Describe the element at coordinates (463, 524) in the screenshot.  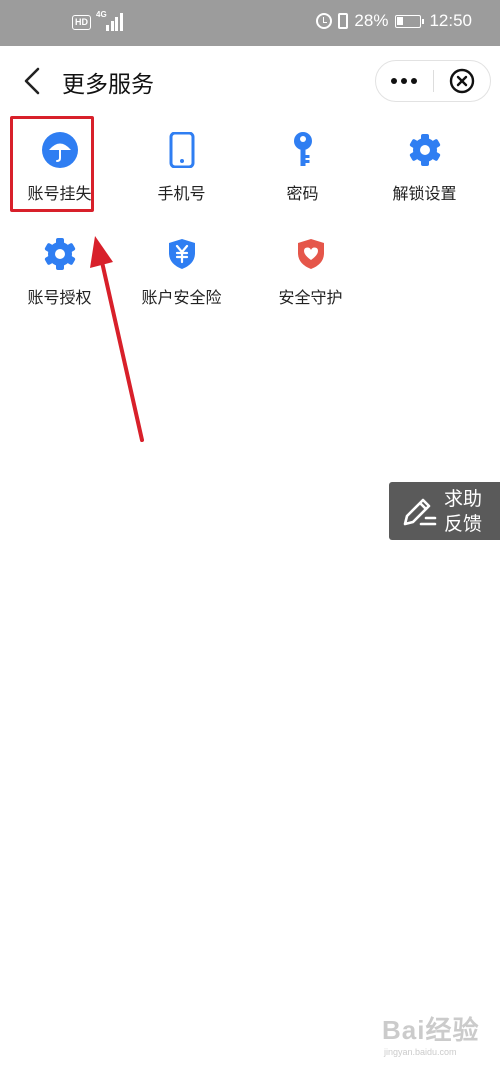
I see `help-line2: 反馈` at that location.